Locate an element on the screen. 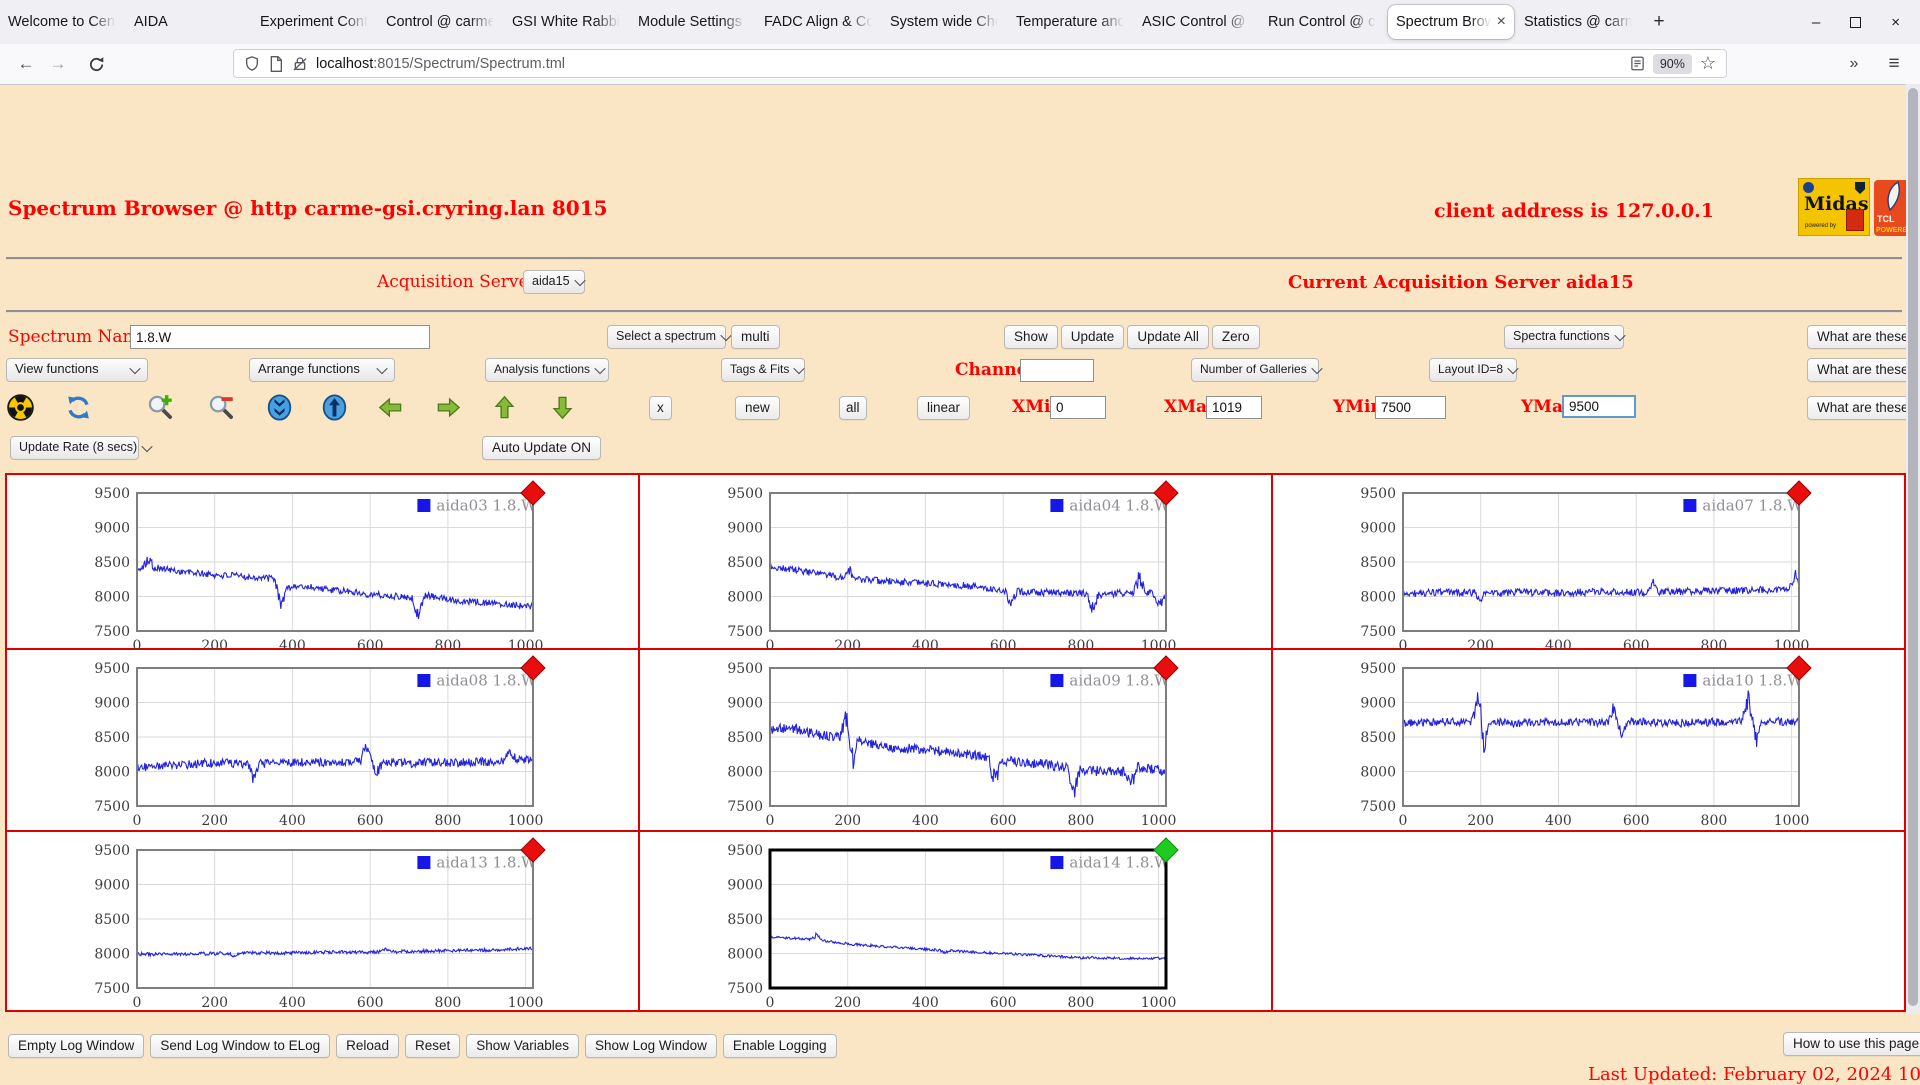  connection-icon is located at coordinates (300, 64).